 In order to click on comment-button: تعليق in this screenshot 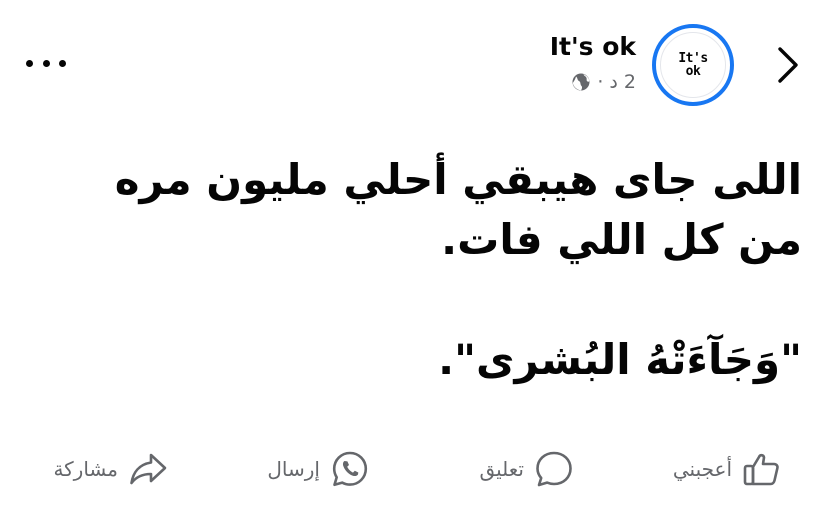, I will do `click(526, 469)`.